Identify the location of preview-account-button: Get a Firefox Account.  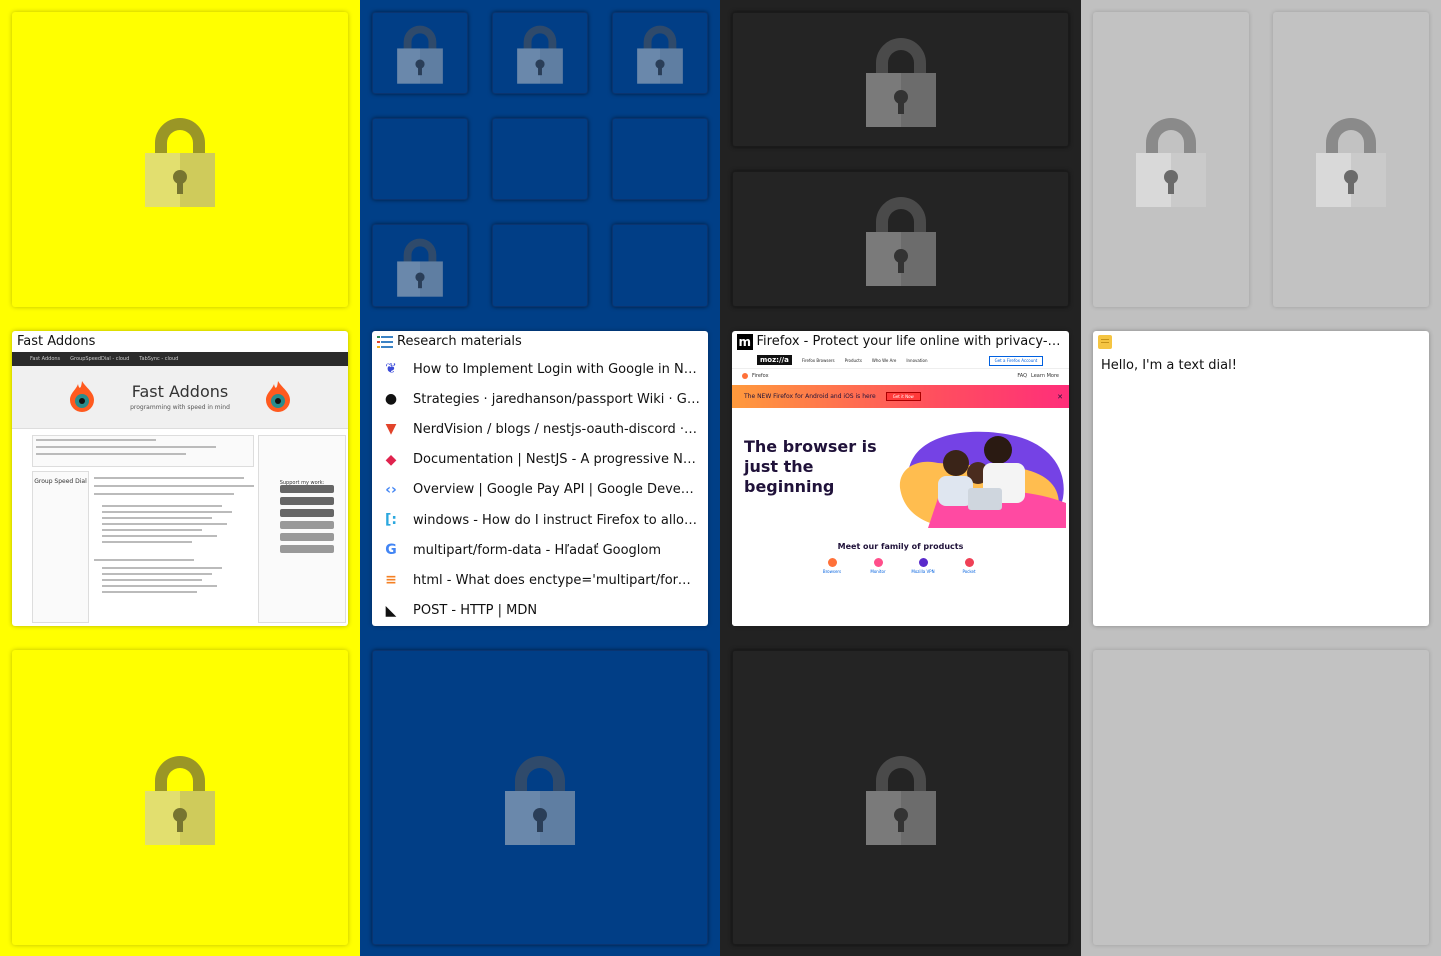
(1016, 361).